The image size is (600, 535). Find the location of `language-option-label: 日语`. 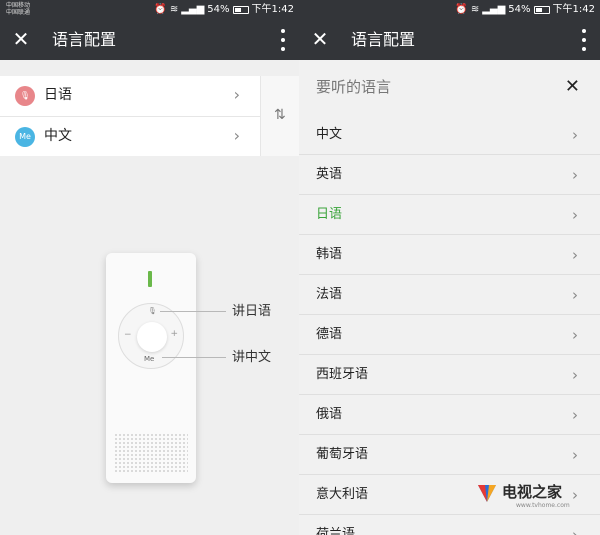

language-option-label: 日语 is located at coordinates (329, 214).